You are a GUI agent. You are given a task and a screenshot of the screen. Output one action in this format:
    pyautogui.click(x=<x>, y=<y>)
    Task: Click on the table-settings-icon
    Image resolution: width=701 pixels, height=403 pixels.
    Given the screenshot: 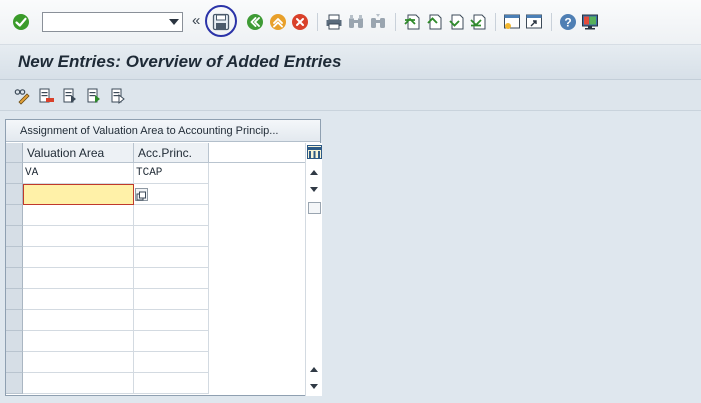 What is the action you would take?
    pyautogui.click(x=314, y=152)
    